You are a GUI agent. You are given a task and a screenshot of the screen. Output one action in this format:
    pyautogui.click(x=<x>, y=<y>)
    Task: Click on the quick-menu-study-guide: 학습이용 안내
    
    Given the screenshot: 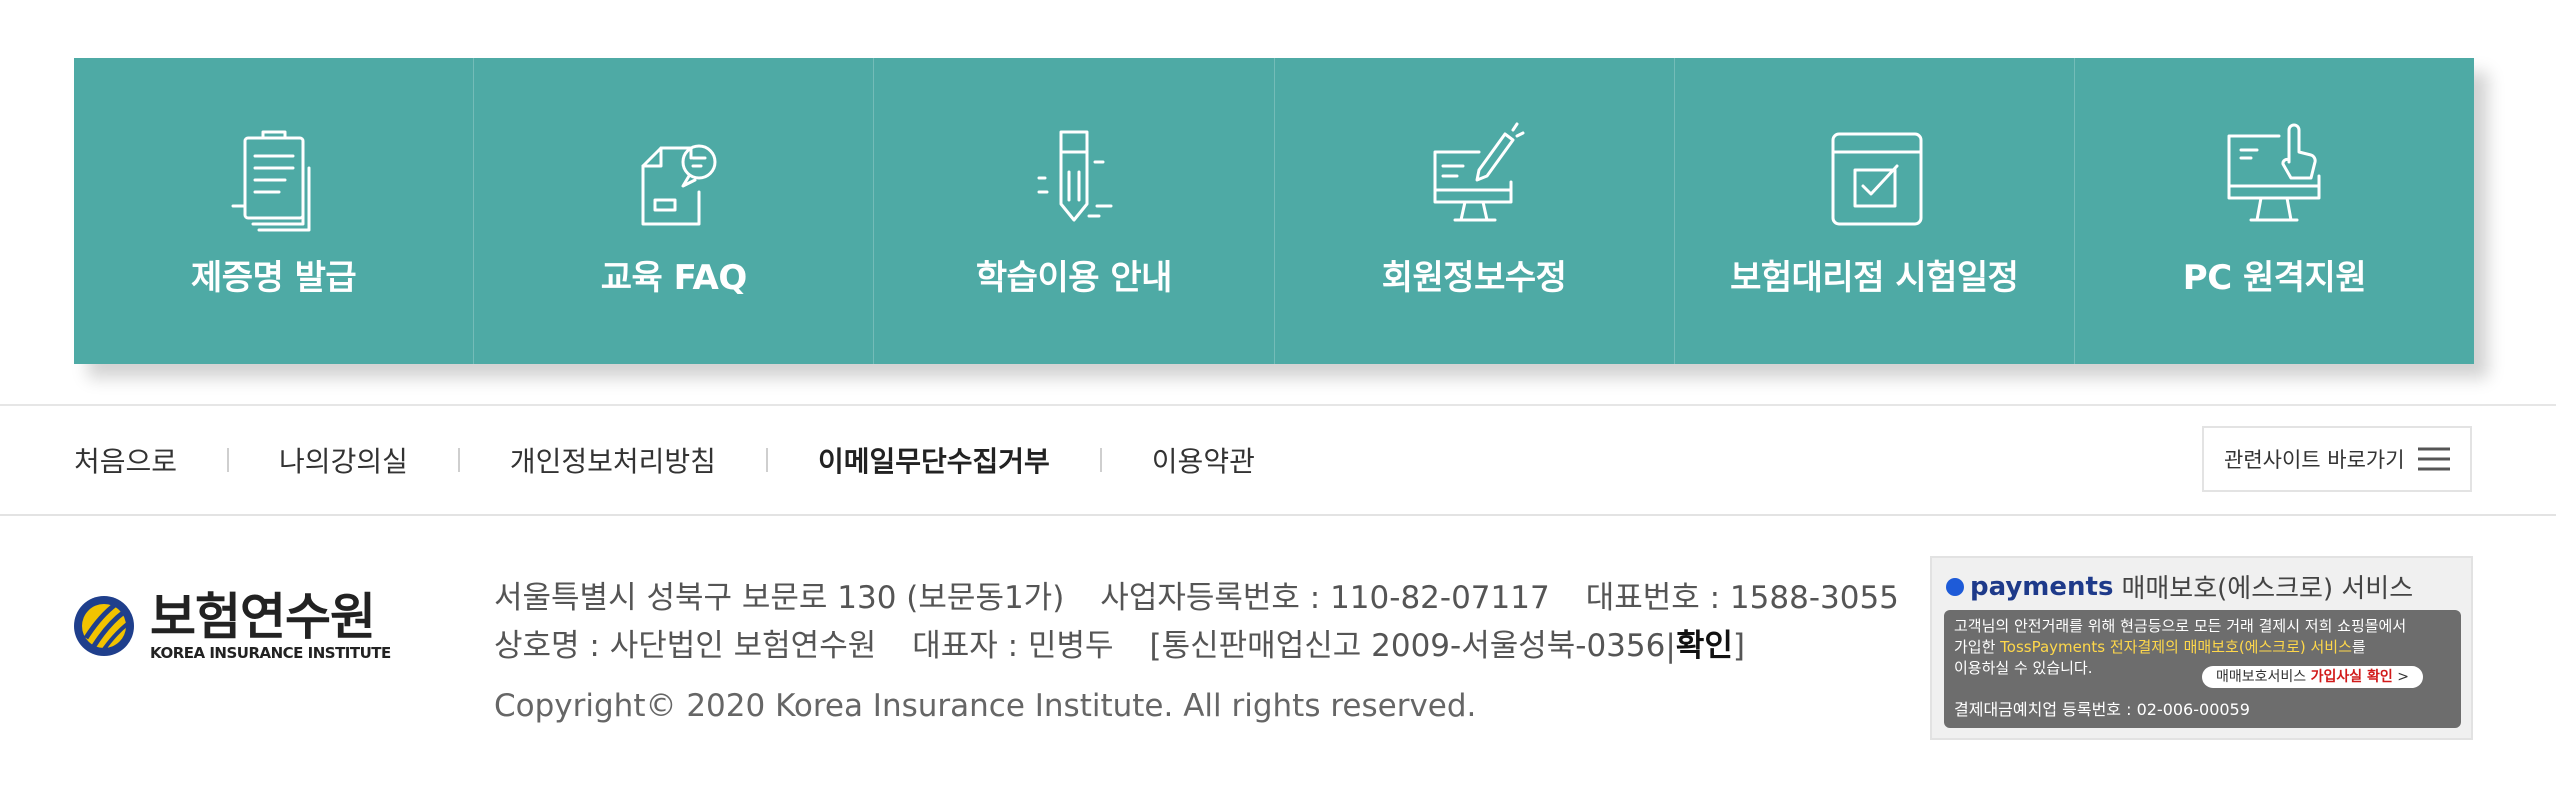 What is the action you would take?
    pyautogui.click(x=1073, y=211)
    